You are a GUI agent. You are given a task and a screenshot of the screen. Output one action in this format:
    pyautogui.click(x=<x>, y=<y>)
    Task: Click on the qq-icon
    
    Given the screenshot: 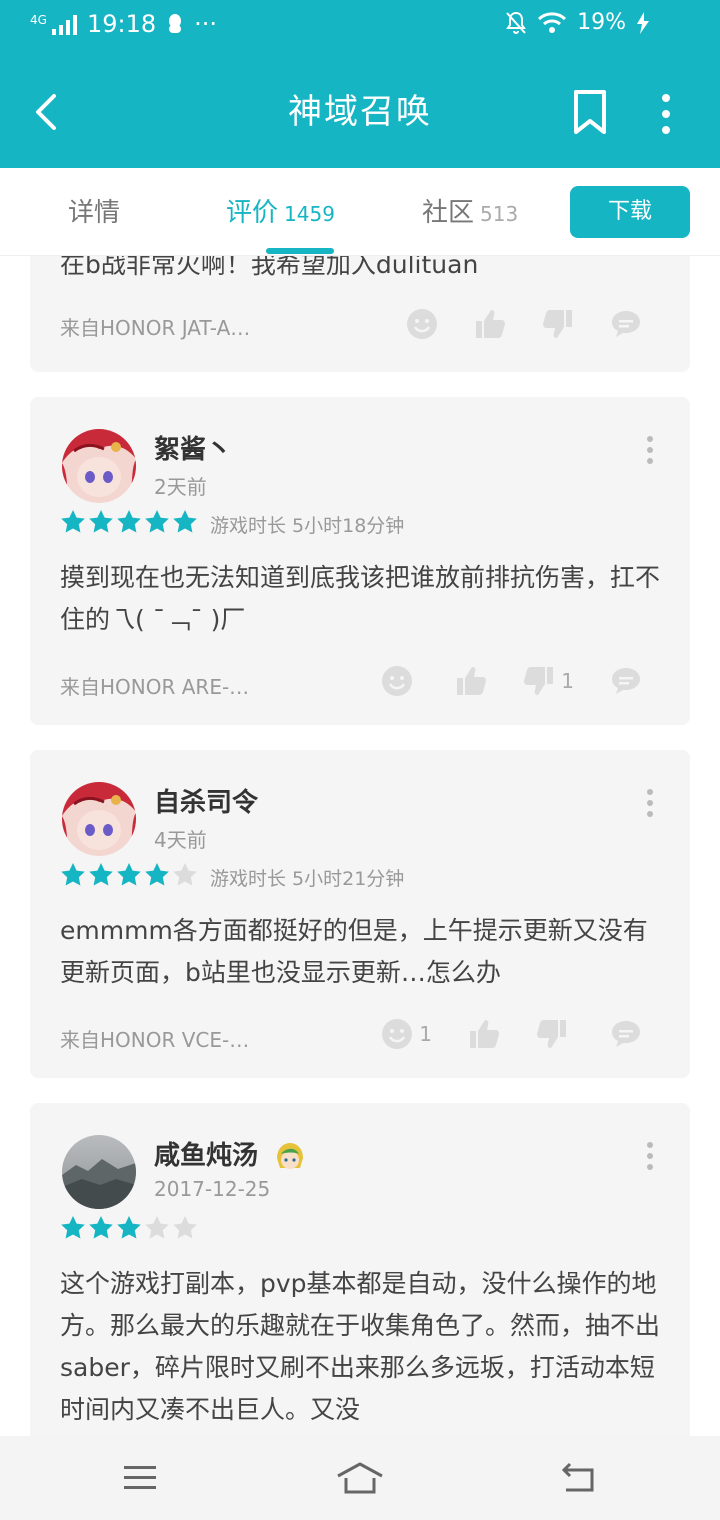 What is the action you would take?
    pyautogui.click(x=175, y=23)
    